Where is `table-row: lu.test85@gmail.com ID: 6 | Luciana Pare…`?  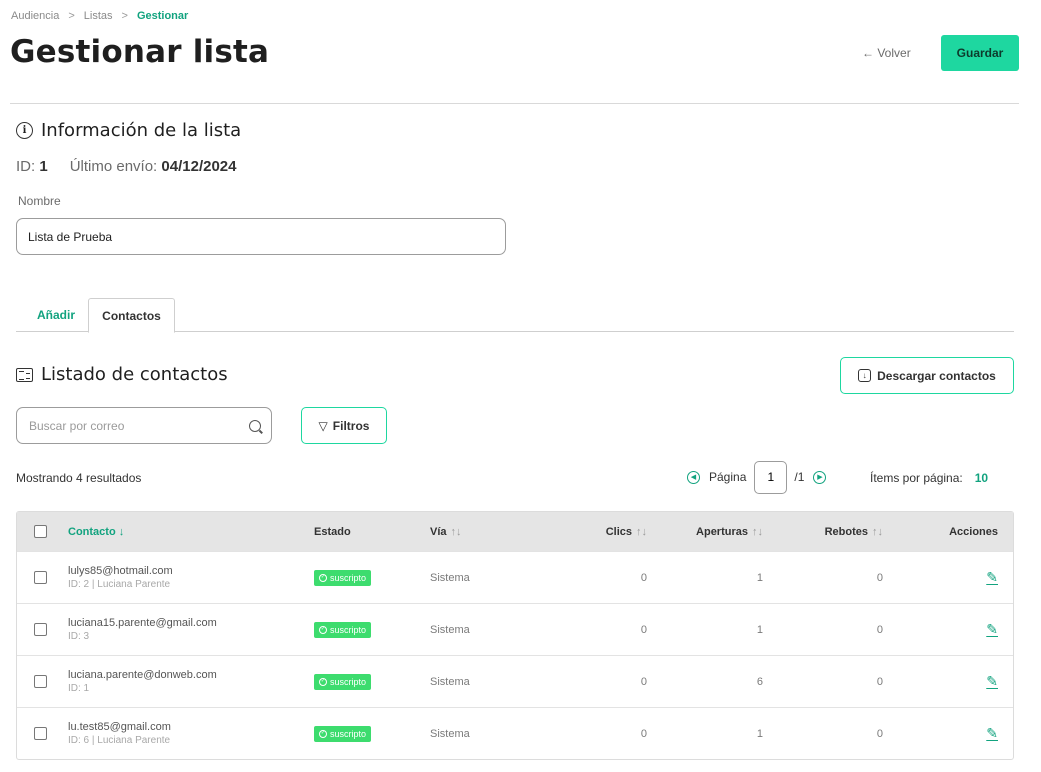
table-row: lu.test85@gmail.com ID: 6 | Luciana Pare… is located at coordinates (515, 733).